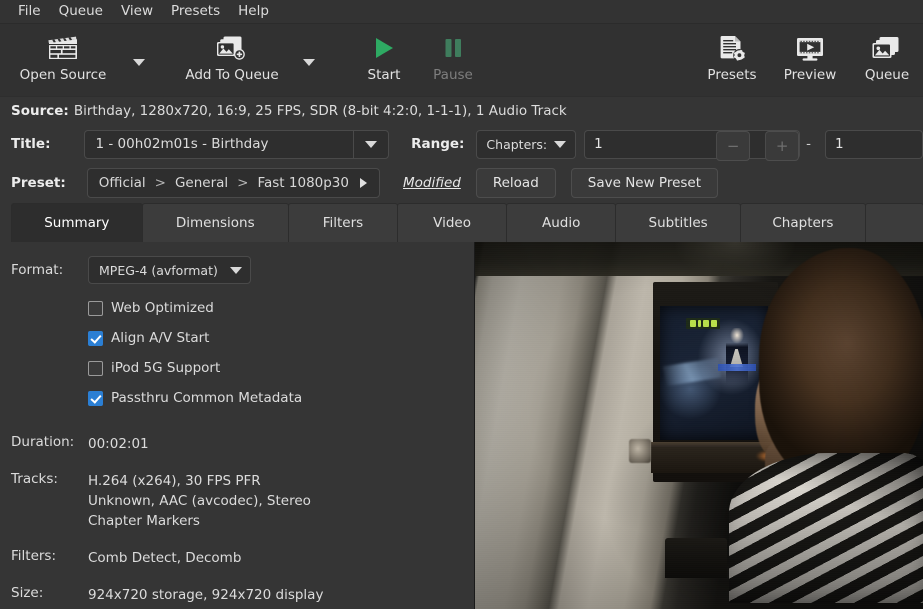  Describe the element at coordinates (640, 451) in the screenshot. I see `preview-door-knob` at that location.